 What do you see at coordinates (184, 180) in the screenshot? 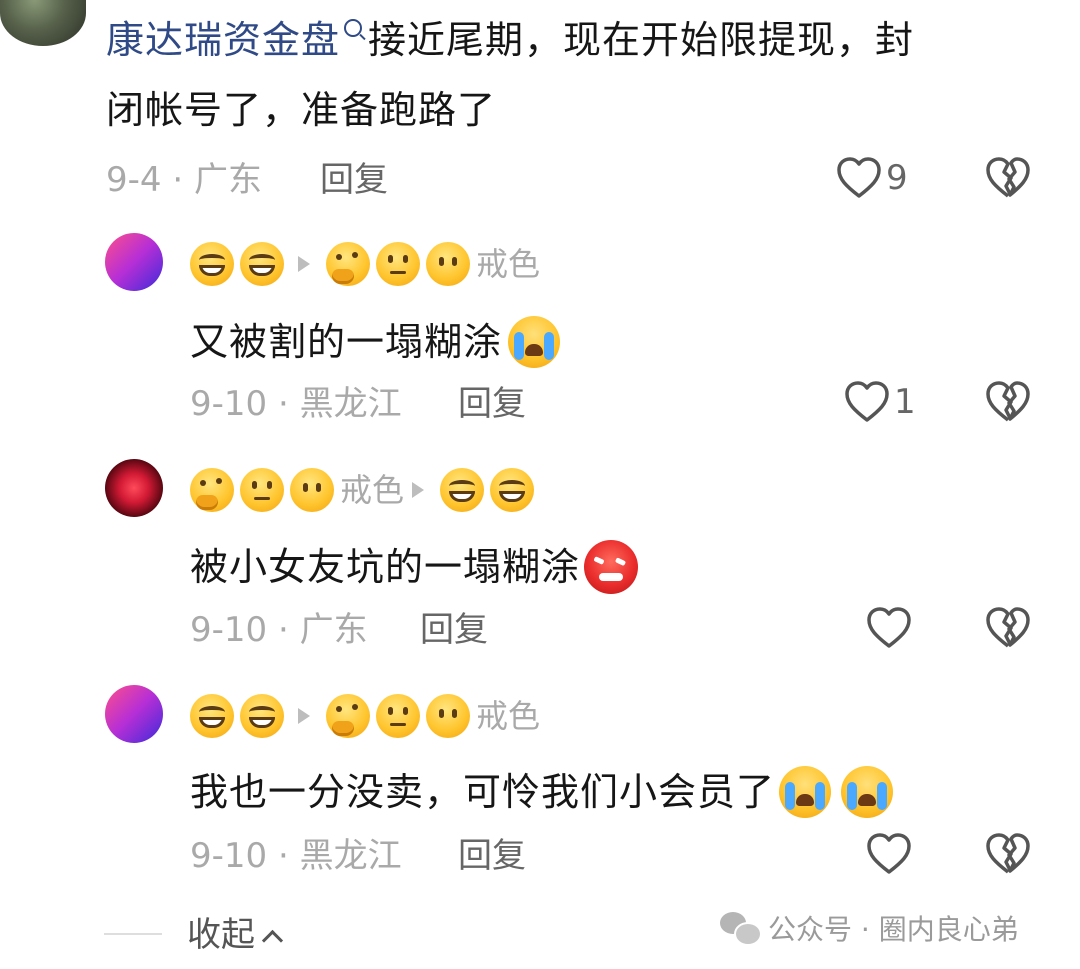
I see `comment-date-location: 9-4 · 广东` at bounding box center [184, 180].